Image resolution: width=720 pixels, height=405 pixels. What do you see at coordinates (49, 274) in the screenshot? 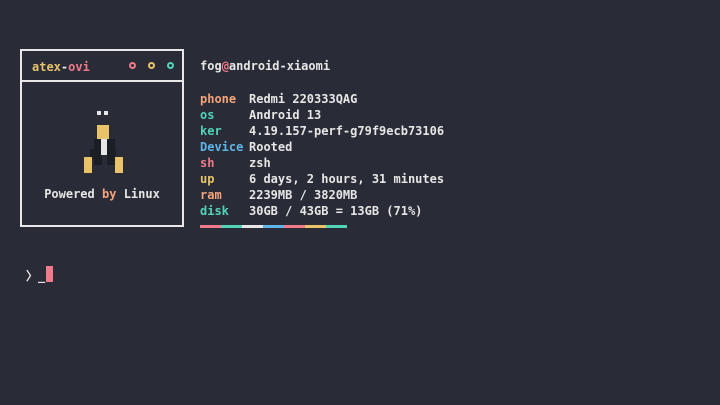
I see `text-cursor` at bounding box center [49, 274].